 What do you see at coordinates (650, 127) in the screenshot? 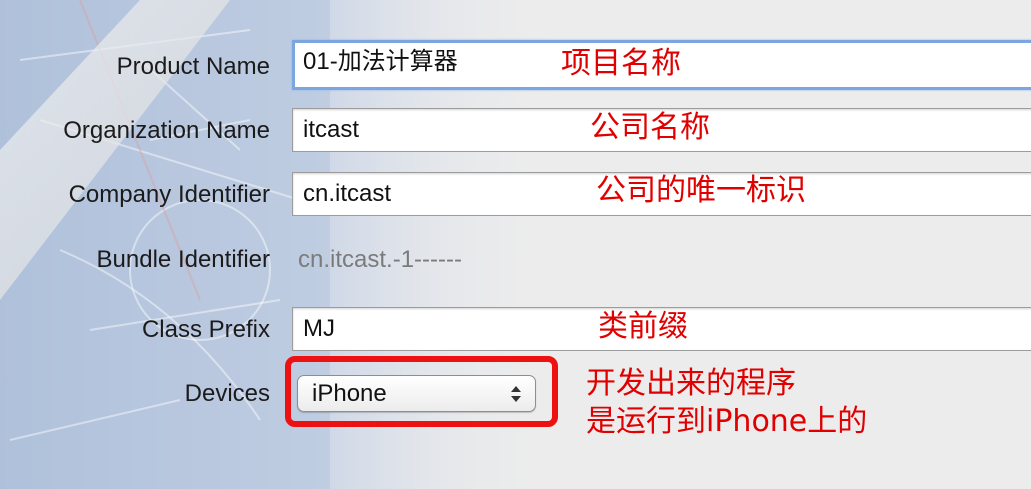
I see `organization-name-annotation: 公司名称` at bounding box center [650, 127].